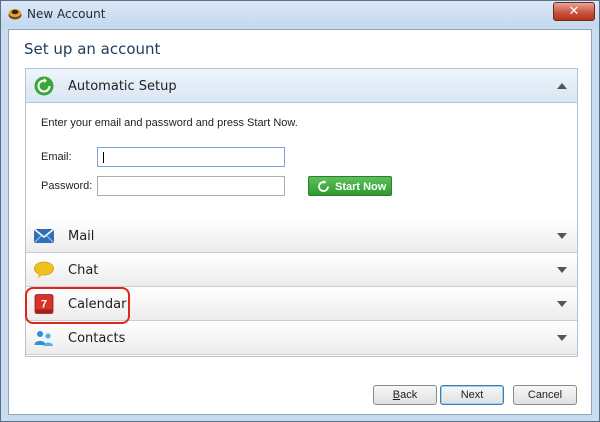 Image resolution: width=600 pixels, height=422 pixels. I want to click on password-field, so click(191, 186).